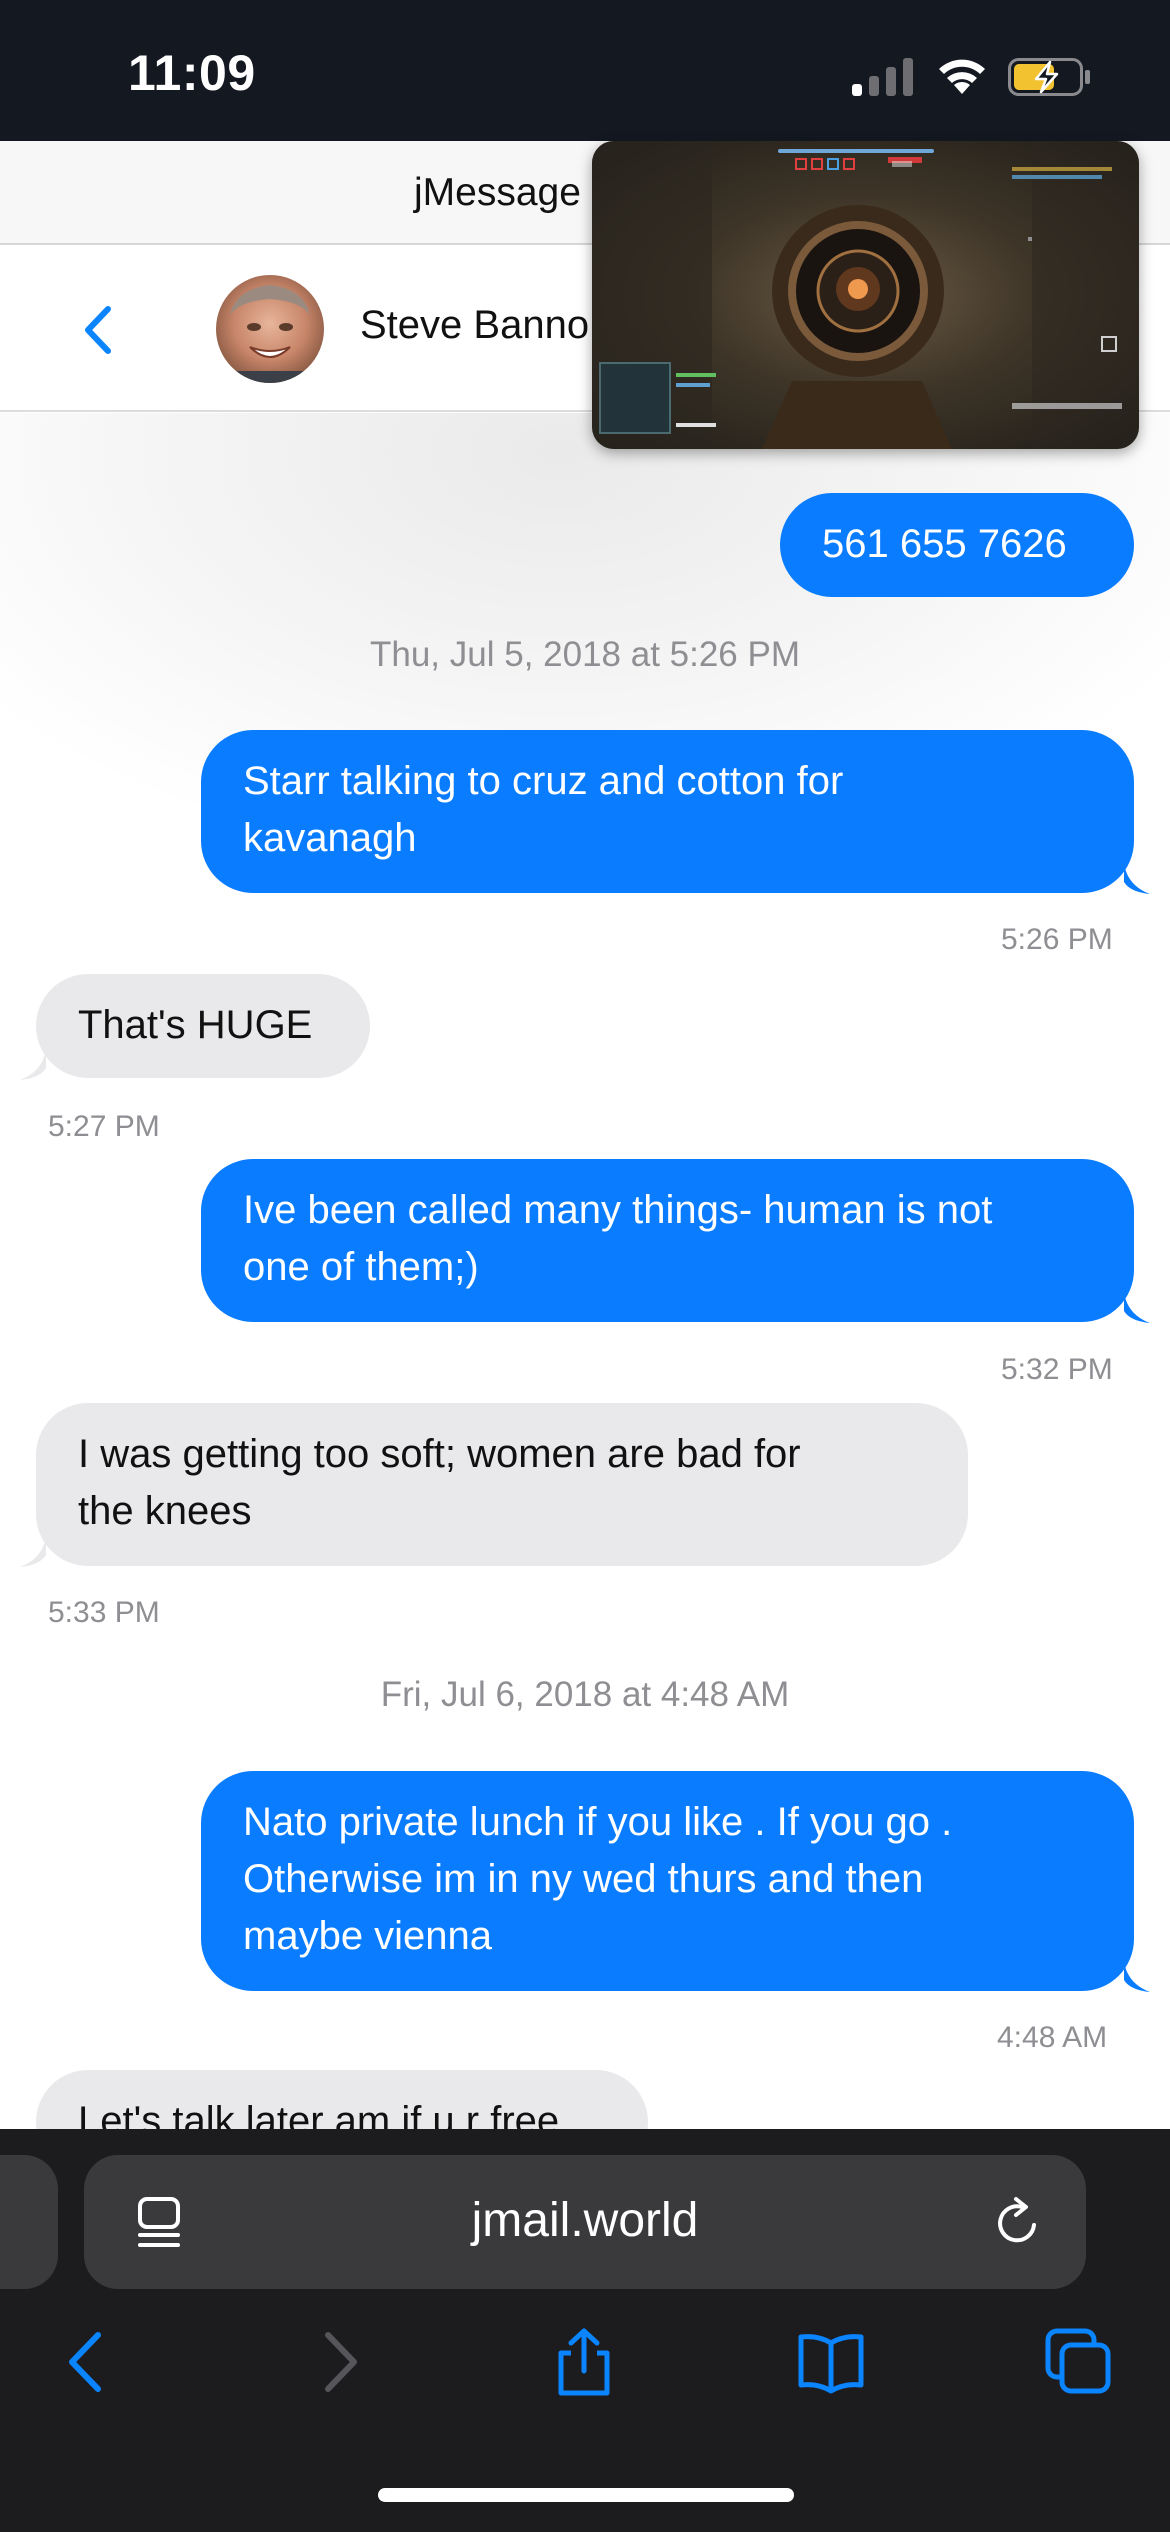 The height and width of the screenshot is (2532, 1170). I want to click on message-text: 561 655 7626, so click(944, 544).